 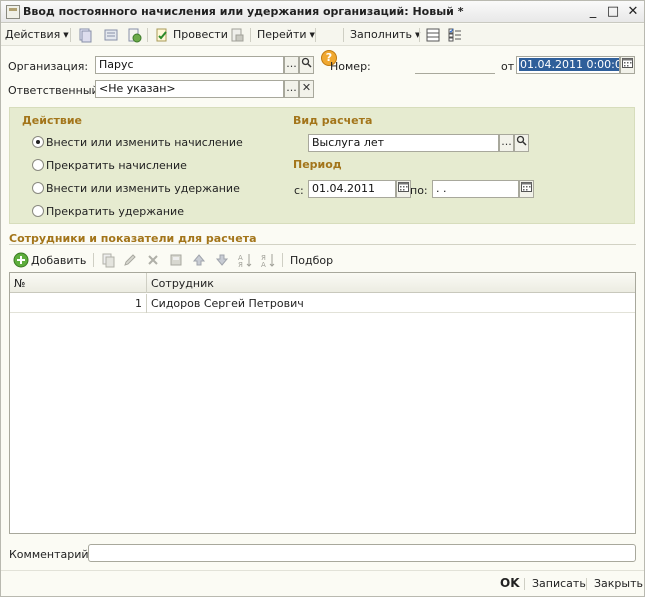 I want to click on copy-row-icon, so click(x=108, y=260).